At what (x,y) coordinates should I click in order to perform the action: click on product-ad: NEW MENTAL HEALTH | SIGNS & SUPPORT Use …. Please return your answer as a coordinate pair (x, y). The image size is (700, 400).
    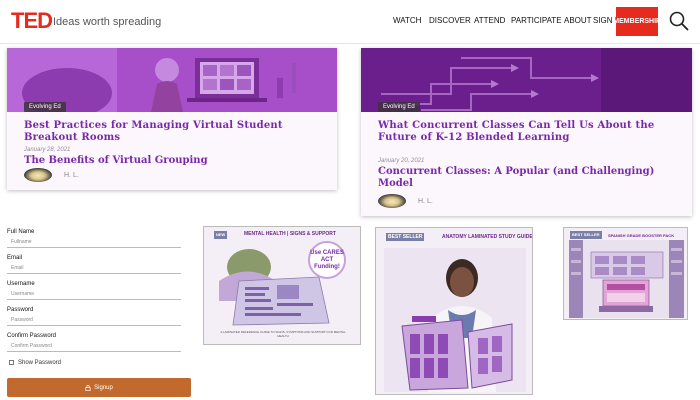
    Looking at the image, I should click on (282, 285).